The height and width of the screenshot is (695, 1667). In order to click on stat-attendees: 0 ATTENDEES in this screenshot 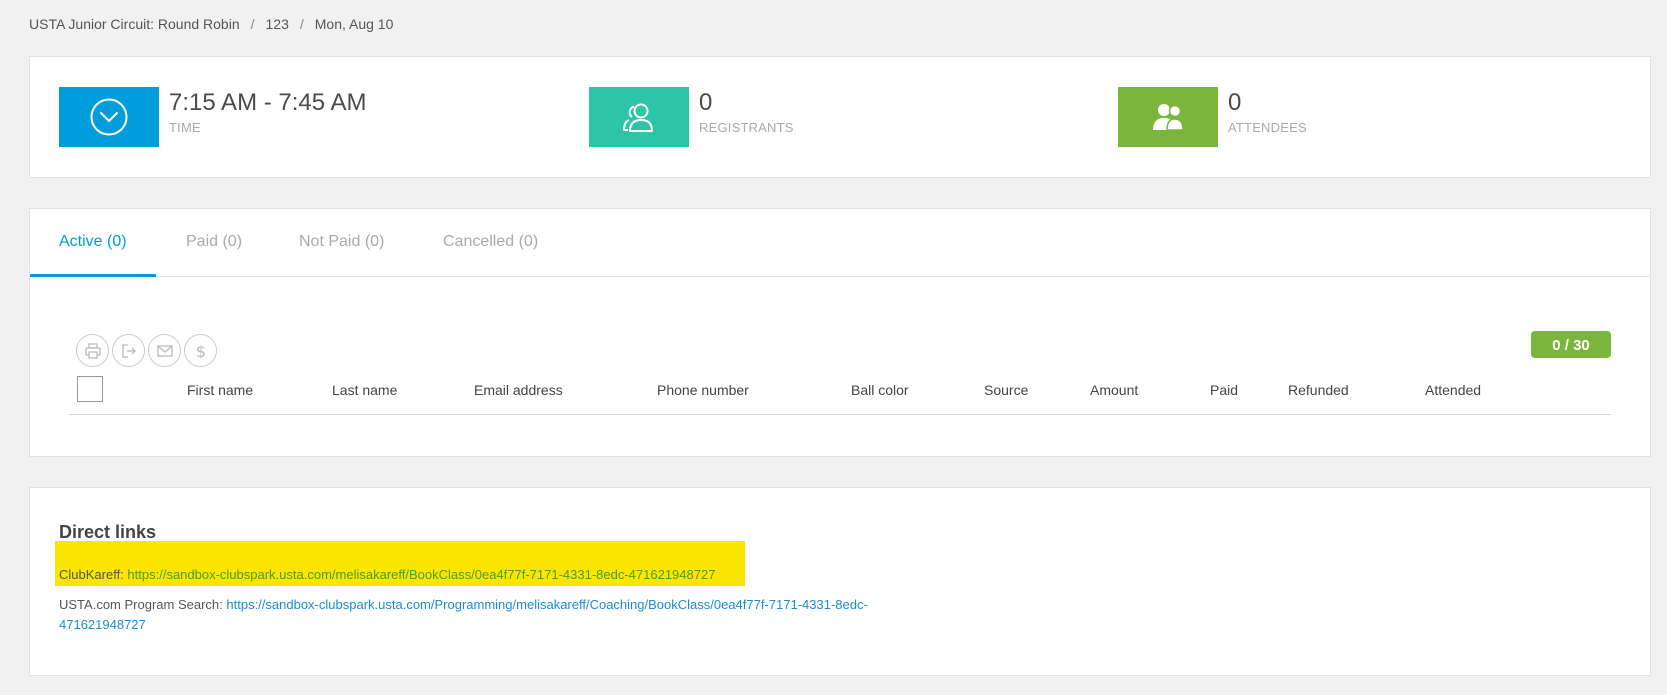, I will do `click(1212, 117)`.